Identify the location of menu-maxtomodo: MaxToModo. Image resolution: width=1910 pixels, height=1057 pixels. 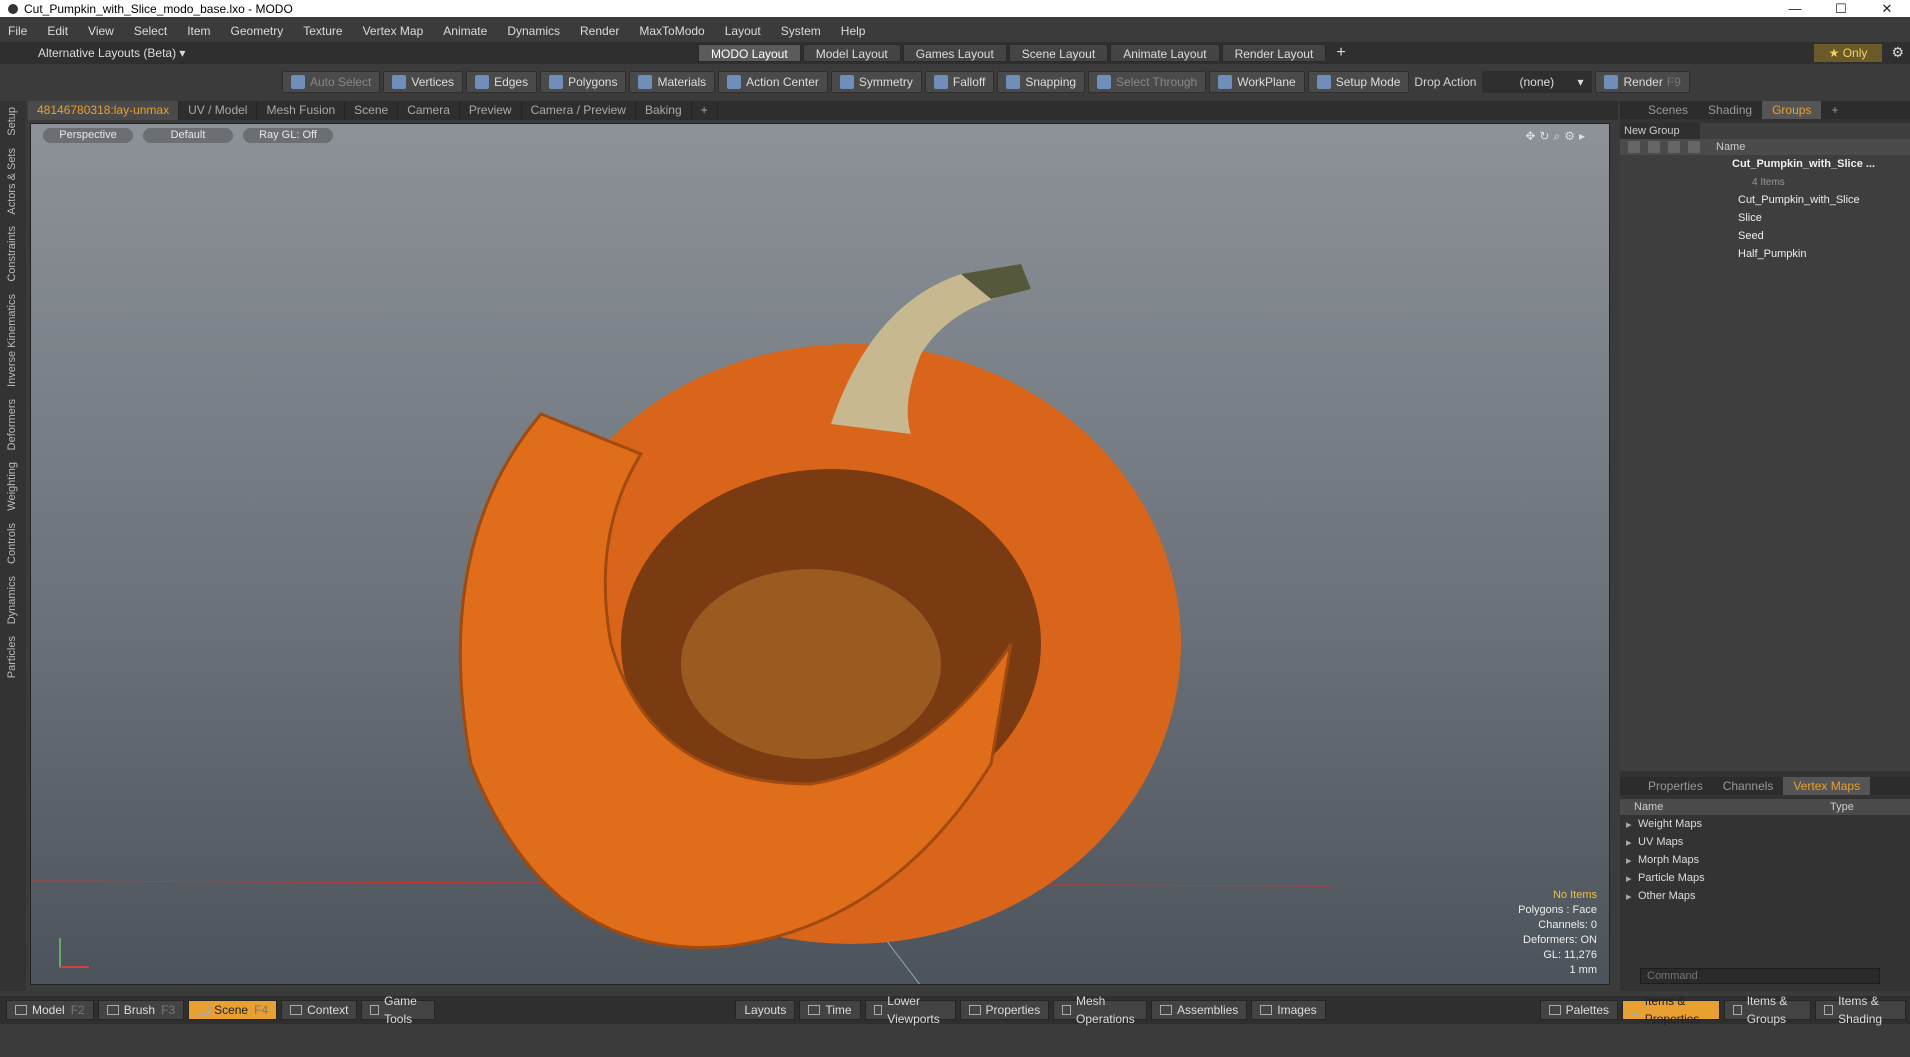
(671, 31).